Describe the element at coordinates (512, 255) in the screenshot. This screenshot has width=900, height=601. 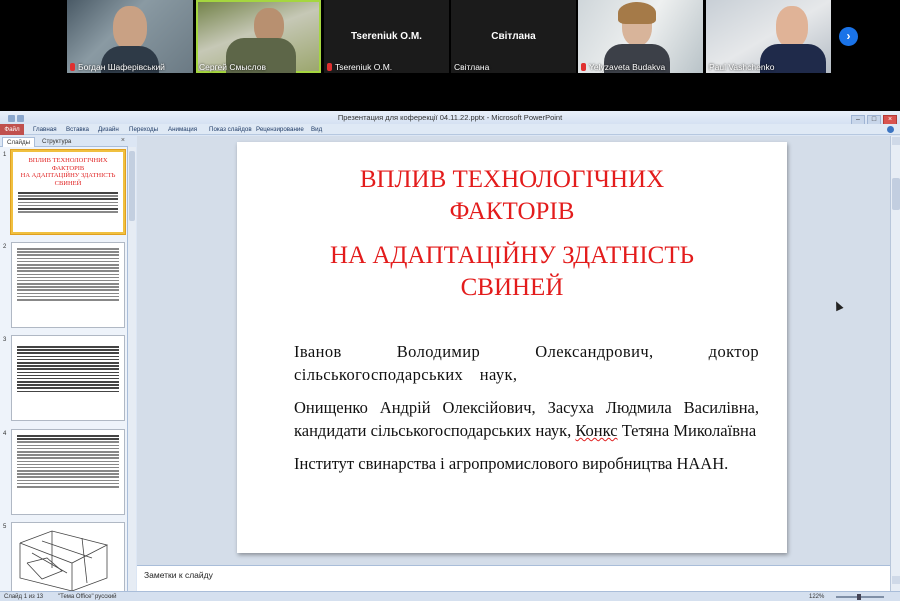
I see `title-line: НА АДАПТАЦІЙНУ ЗДАТНІСТЬ` at that location.